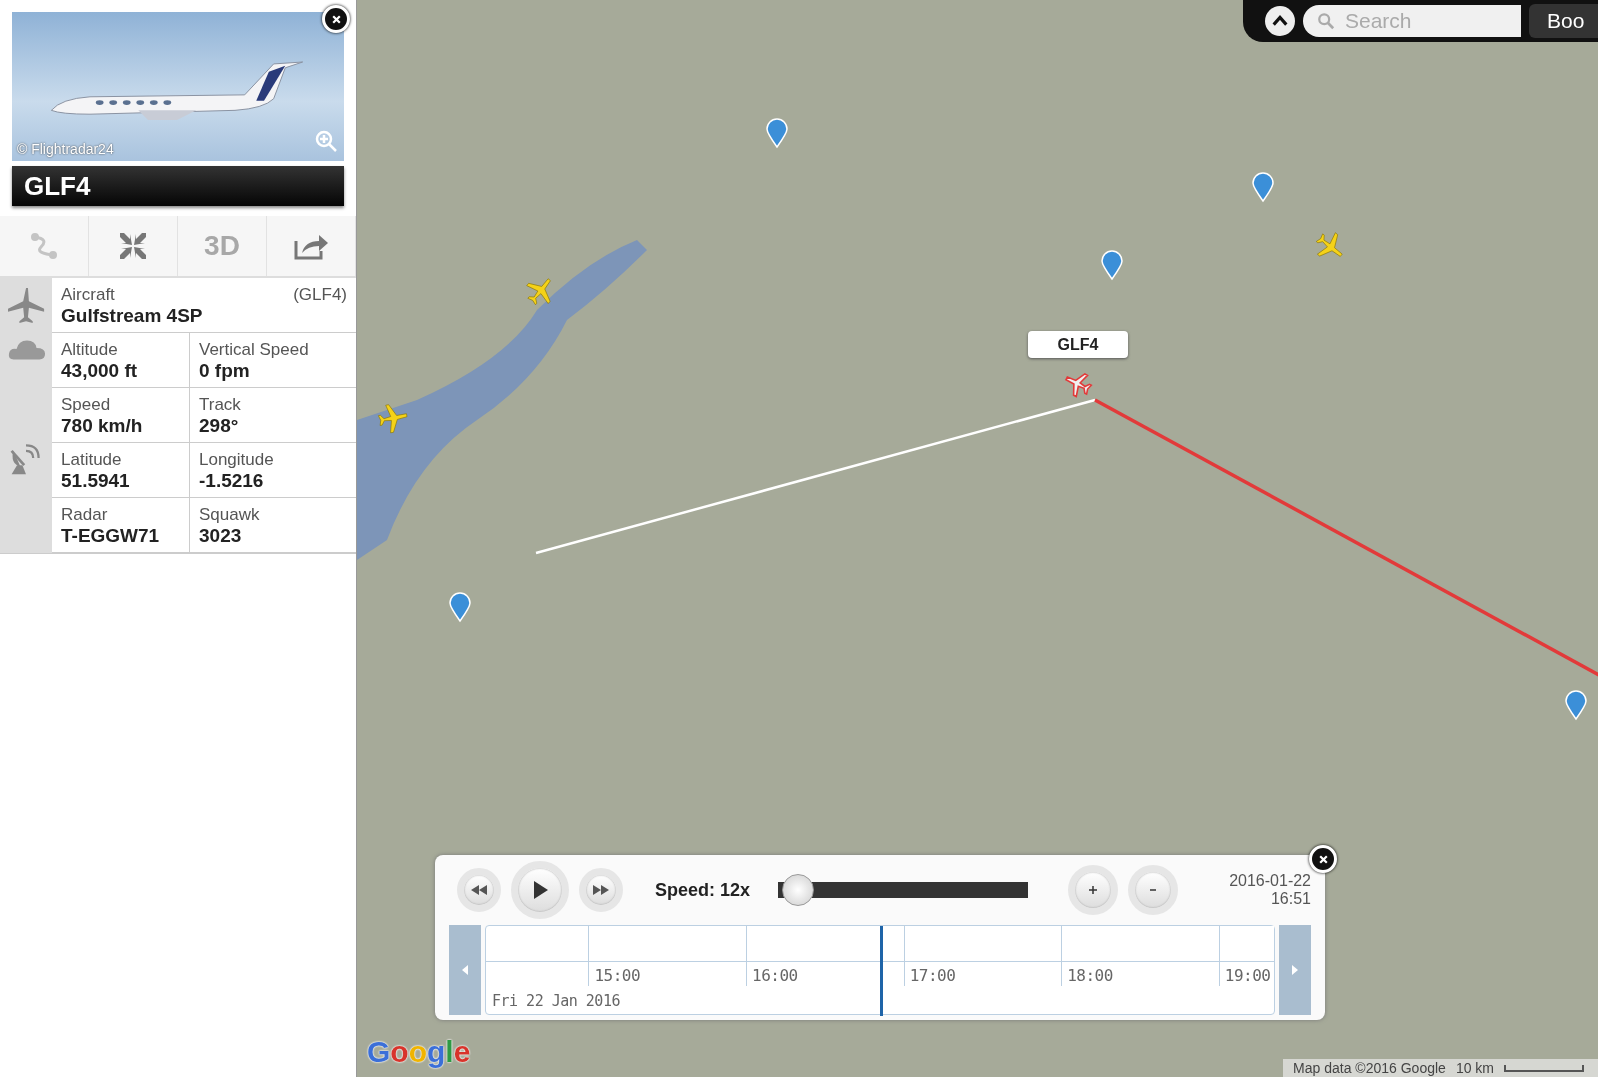 The width and height of the screenshot is (1598, 1077). Describe the element at coordinates (230, 514) in the screenshot. I see `field-label: Squawk` at that location.